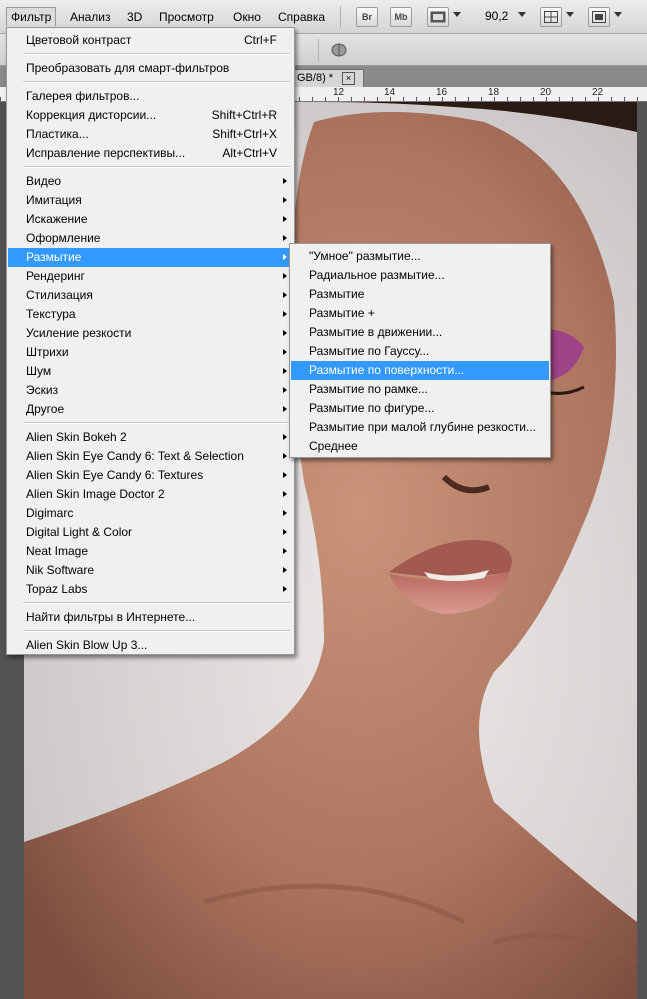 The image size is (647, 999). I want to click on menu-item-blur: Размытие, so click(150, 257).